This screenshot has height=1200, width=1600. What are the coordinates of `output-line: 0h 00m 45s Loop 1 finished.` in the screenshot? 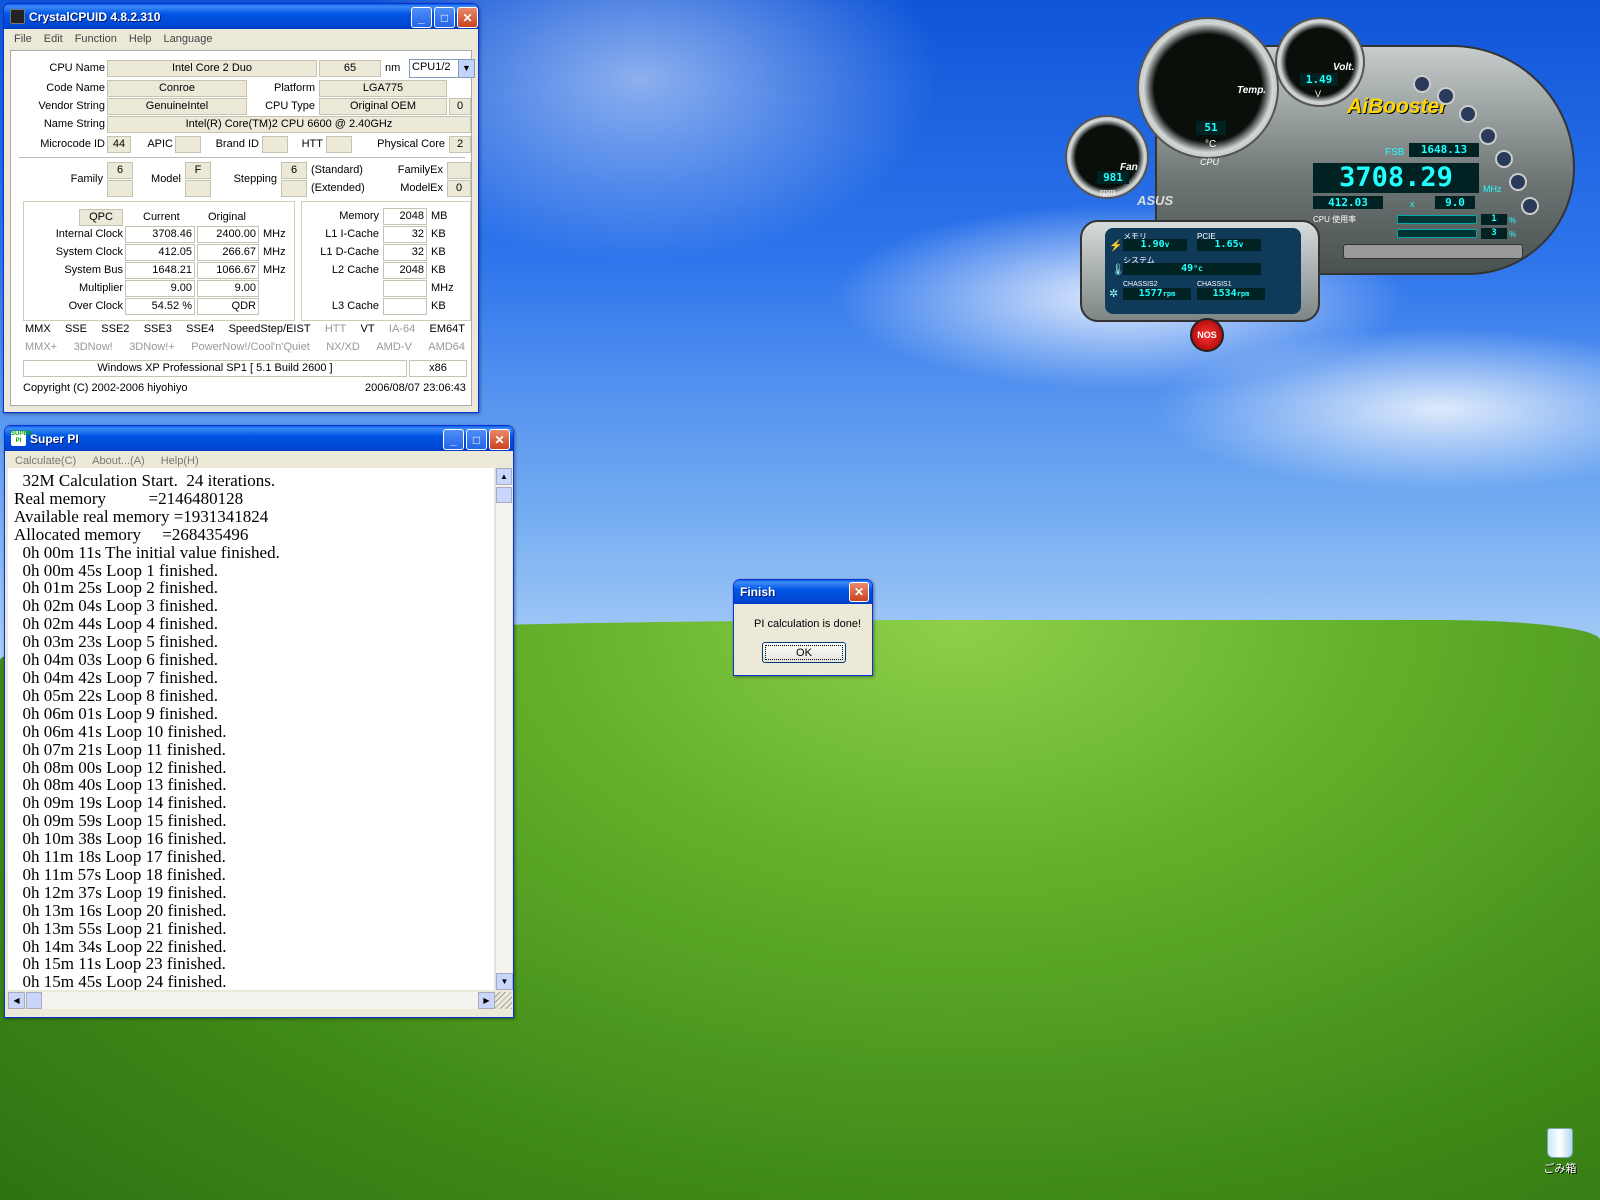 It's located at (116, 570).